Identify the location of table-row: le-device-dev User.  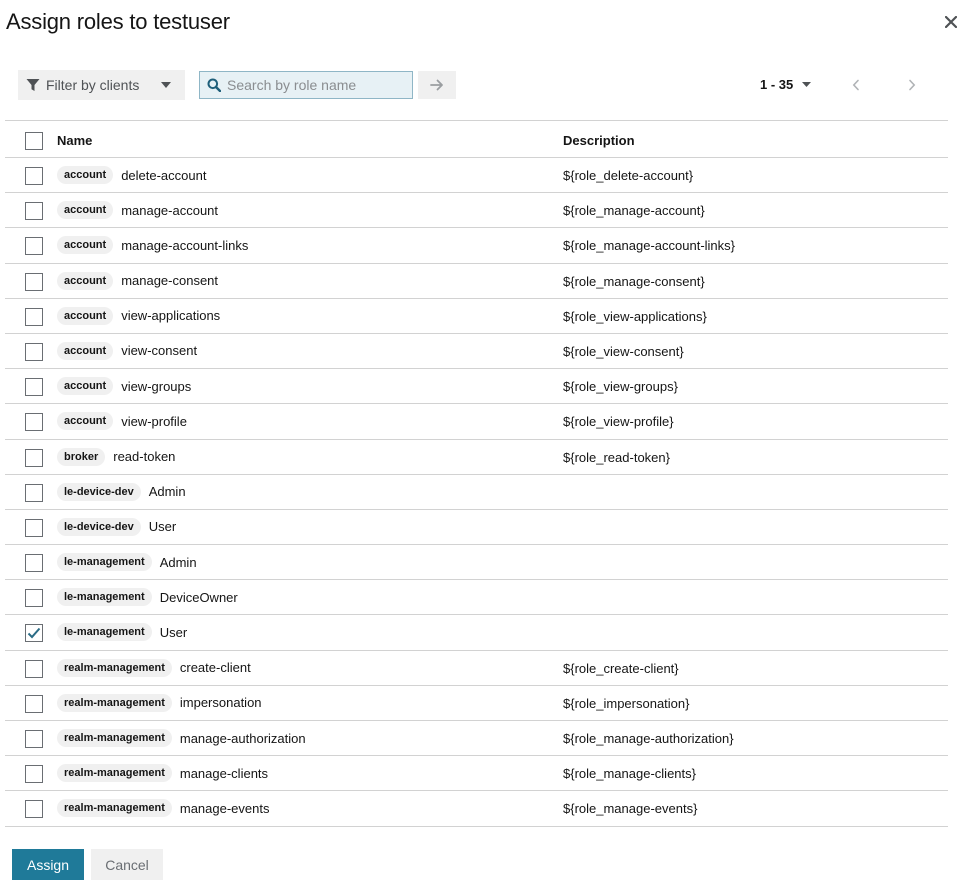
(476, 528).